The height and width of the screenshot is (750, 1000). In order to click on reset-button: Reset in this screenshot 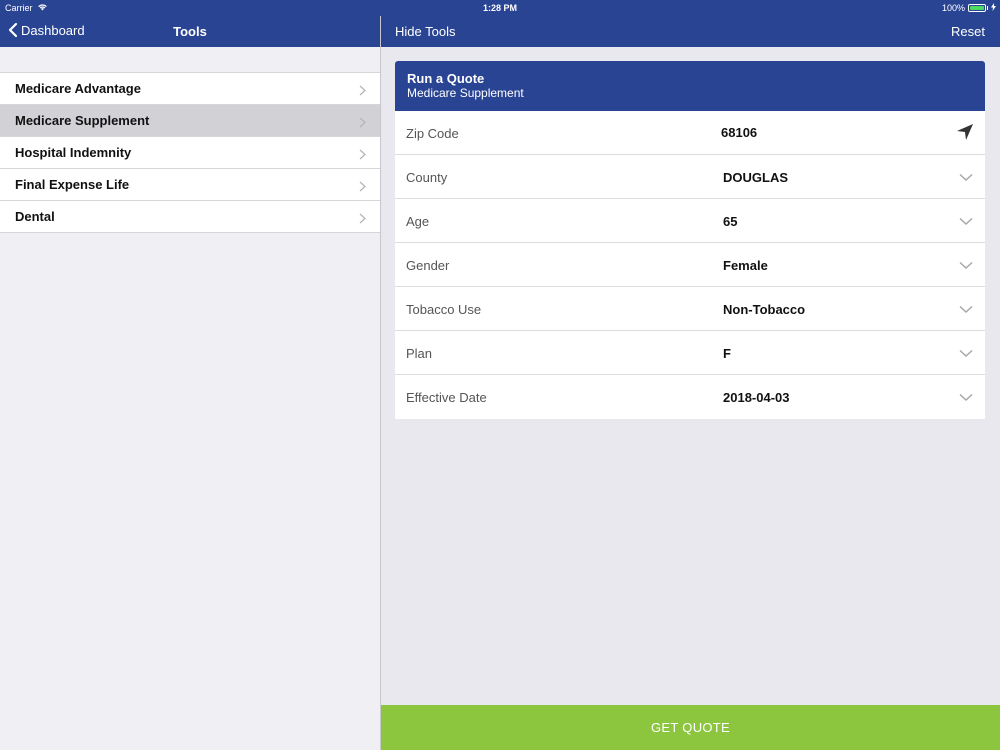, I will do `click(968, 31)`.